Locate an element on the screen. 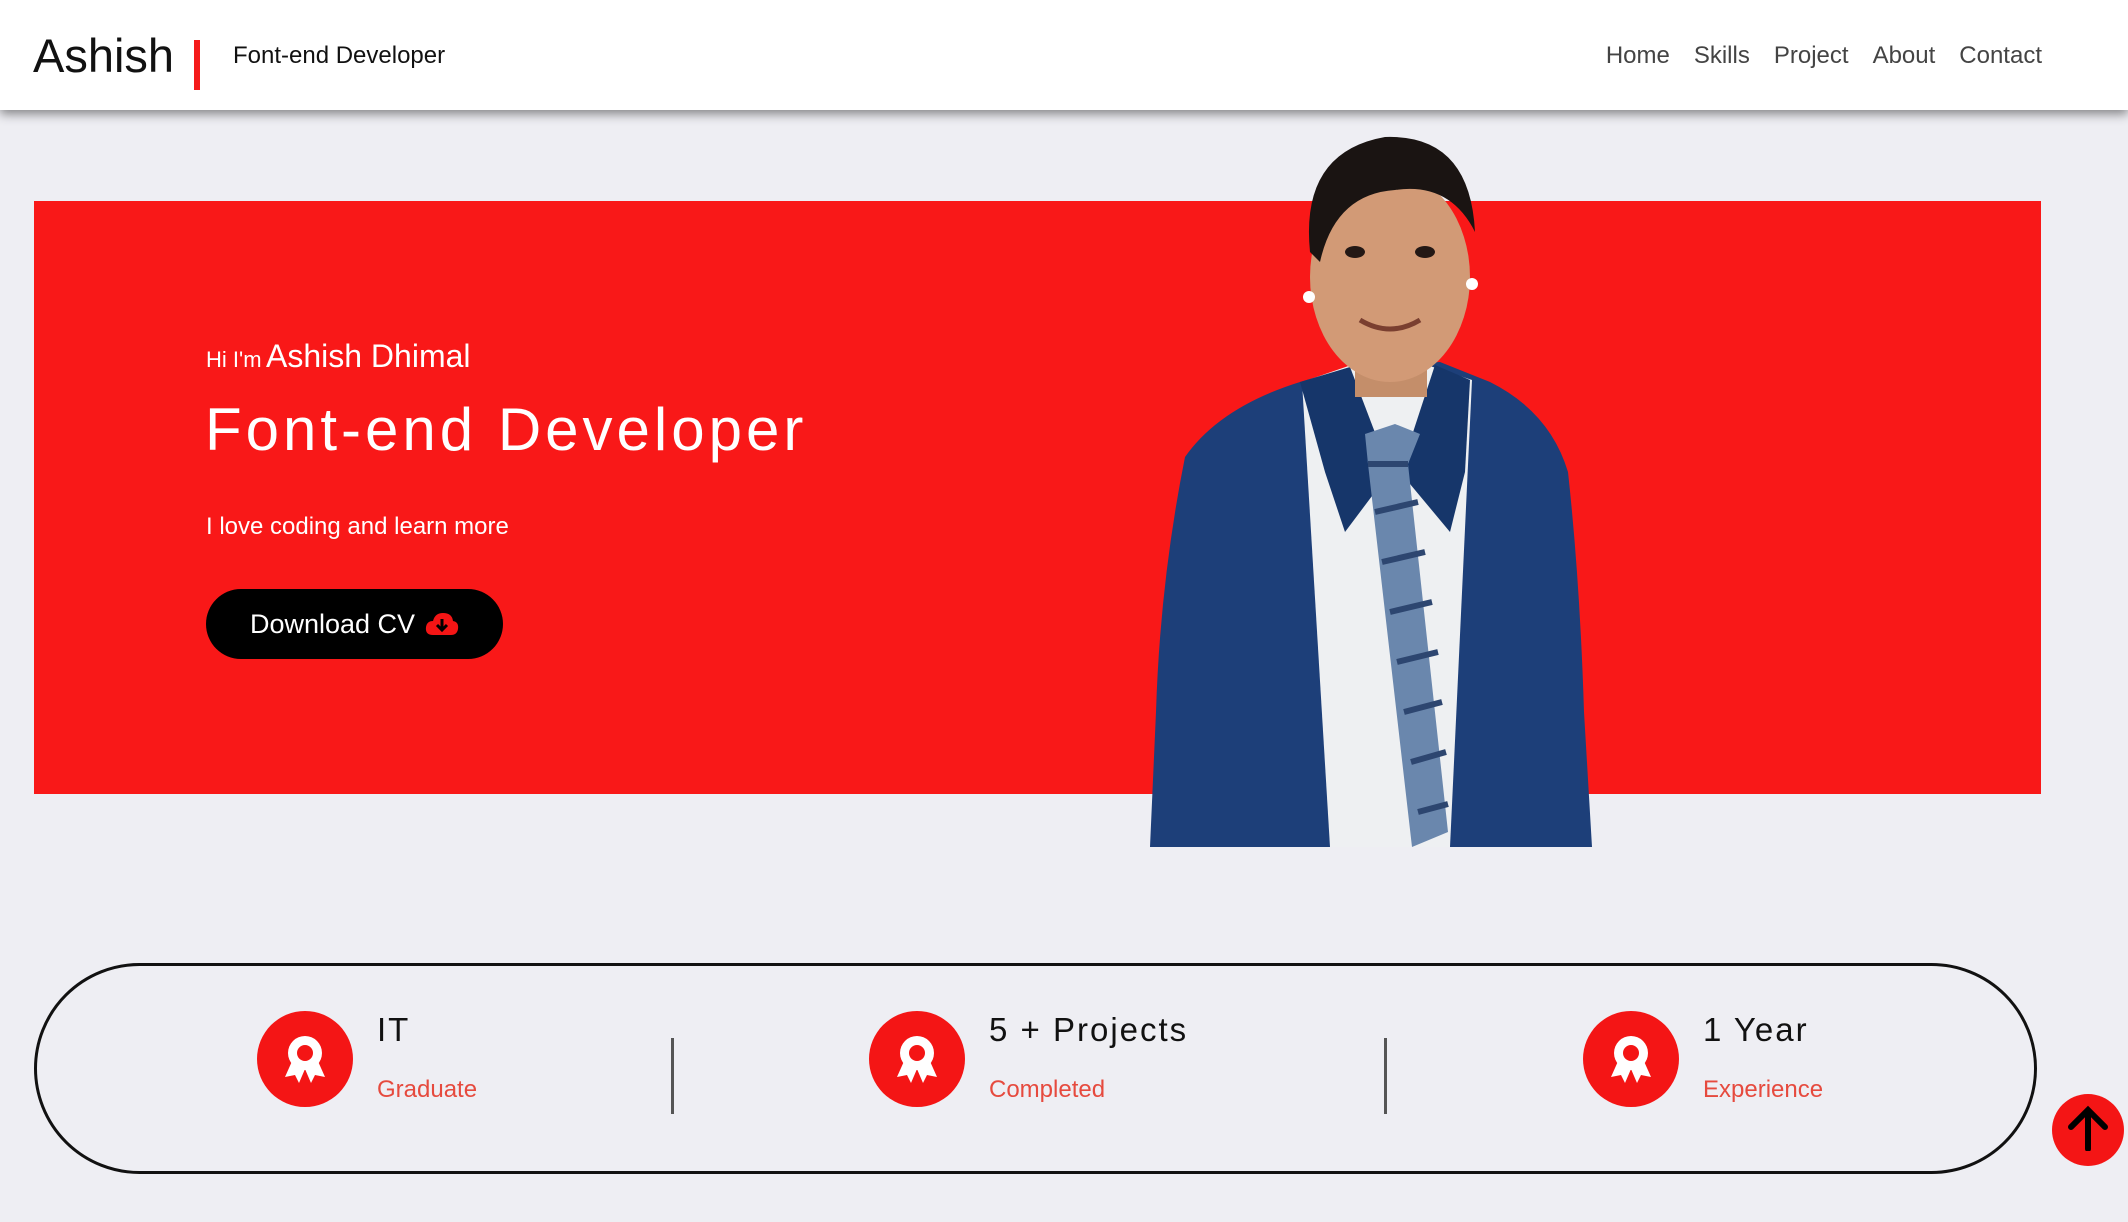  stat-value: IT is located at coordinates (394, 1029).